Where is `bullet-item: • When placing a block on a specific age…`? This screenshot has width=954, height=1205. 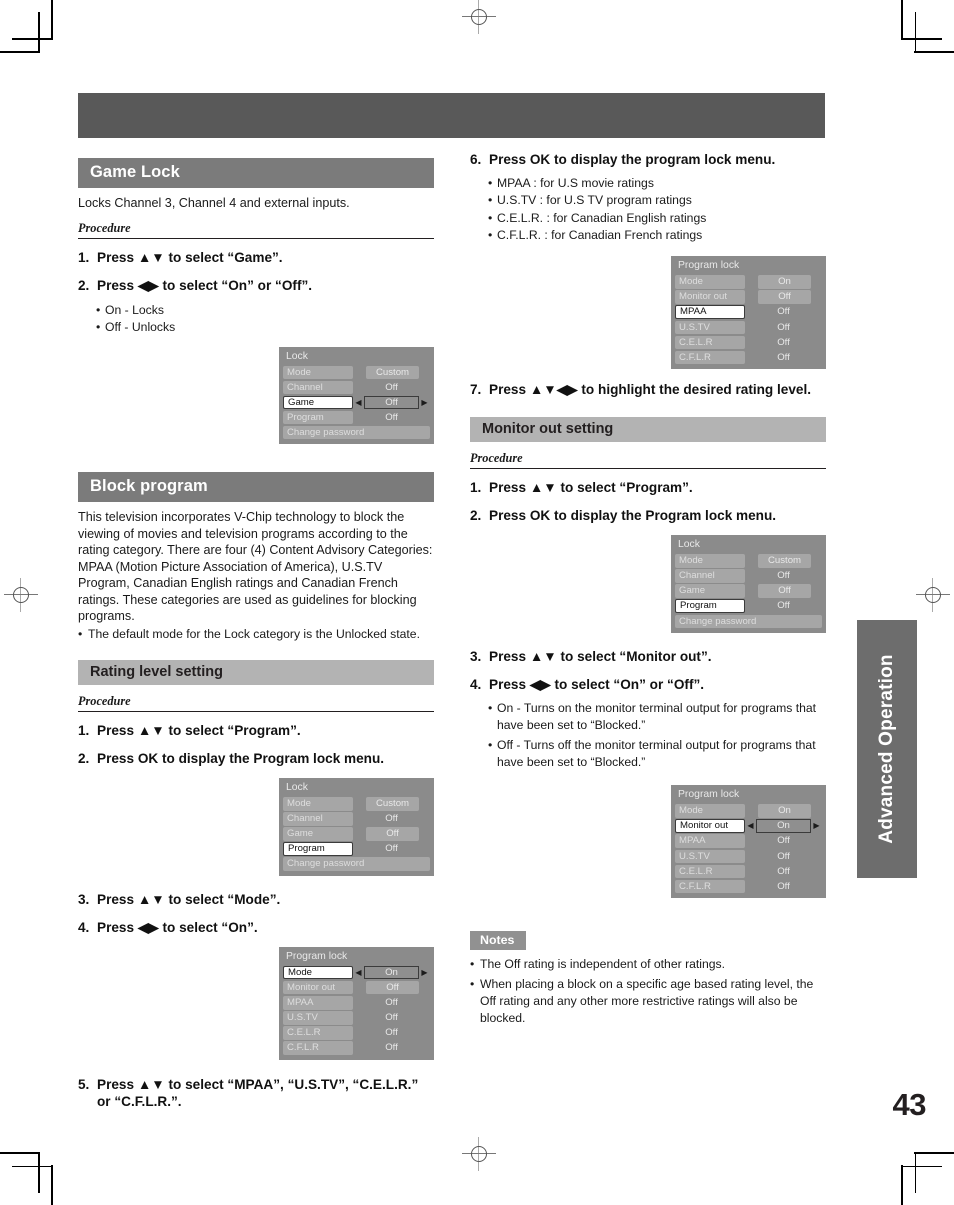
bullet-item: • When placing a block on a specific age… is located at coordinates (648, 1002).